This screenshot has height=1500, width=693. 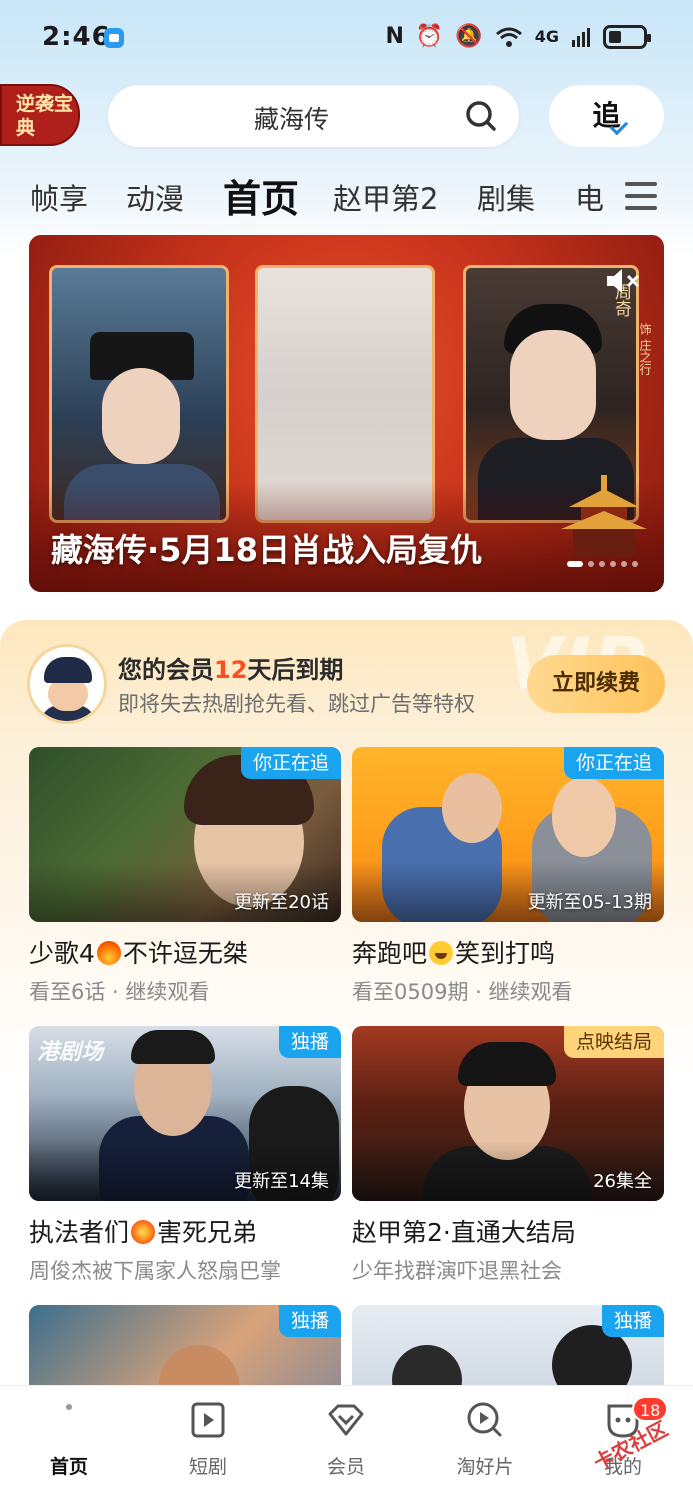 What do you see at coordinates (69, 1407) in the screenshot?
I see `home-icon` at bounding box center [69, 1407].